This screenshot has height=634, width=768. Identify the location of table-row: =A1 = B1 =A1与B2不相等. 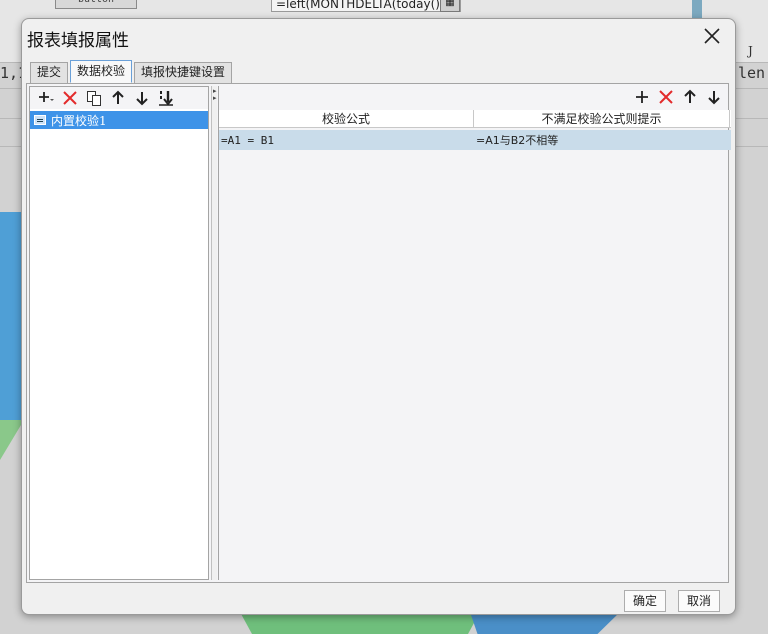
(475, 140).